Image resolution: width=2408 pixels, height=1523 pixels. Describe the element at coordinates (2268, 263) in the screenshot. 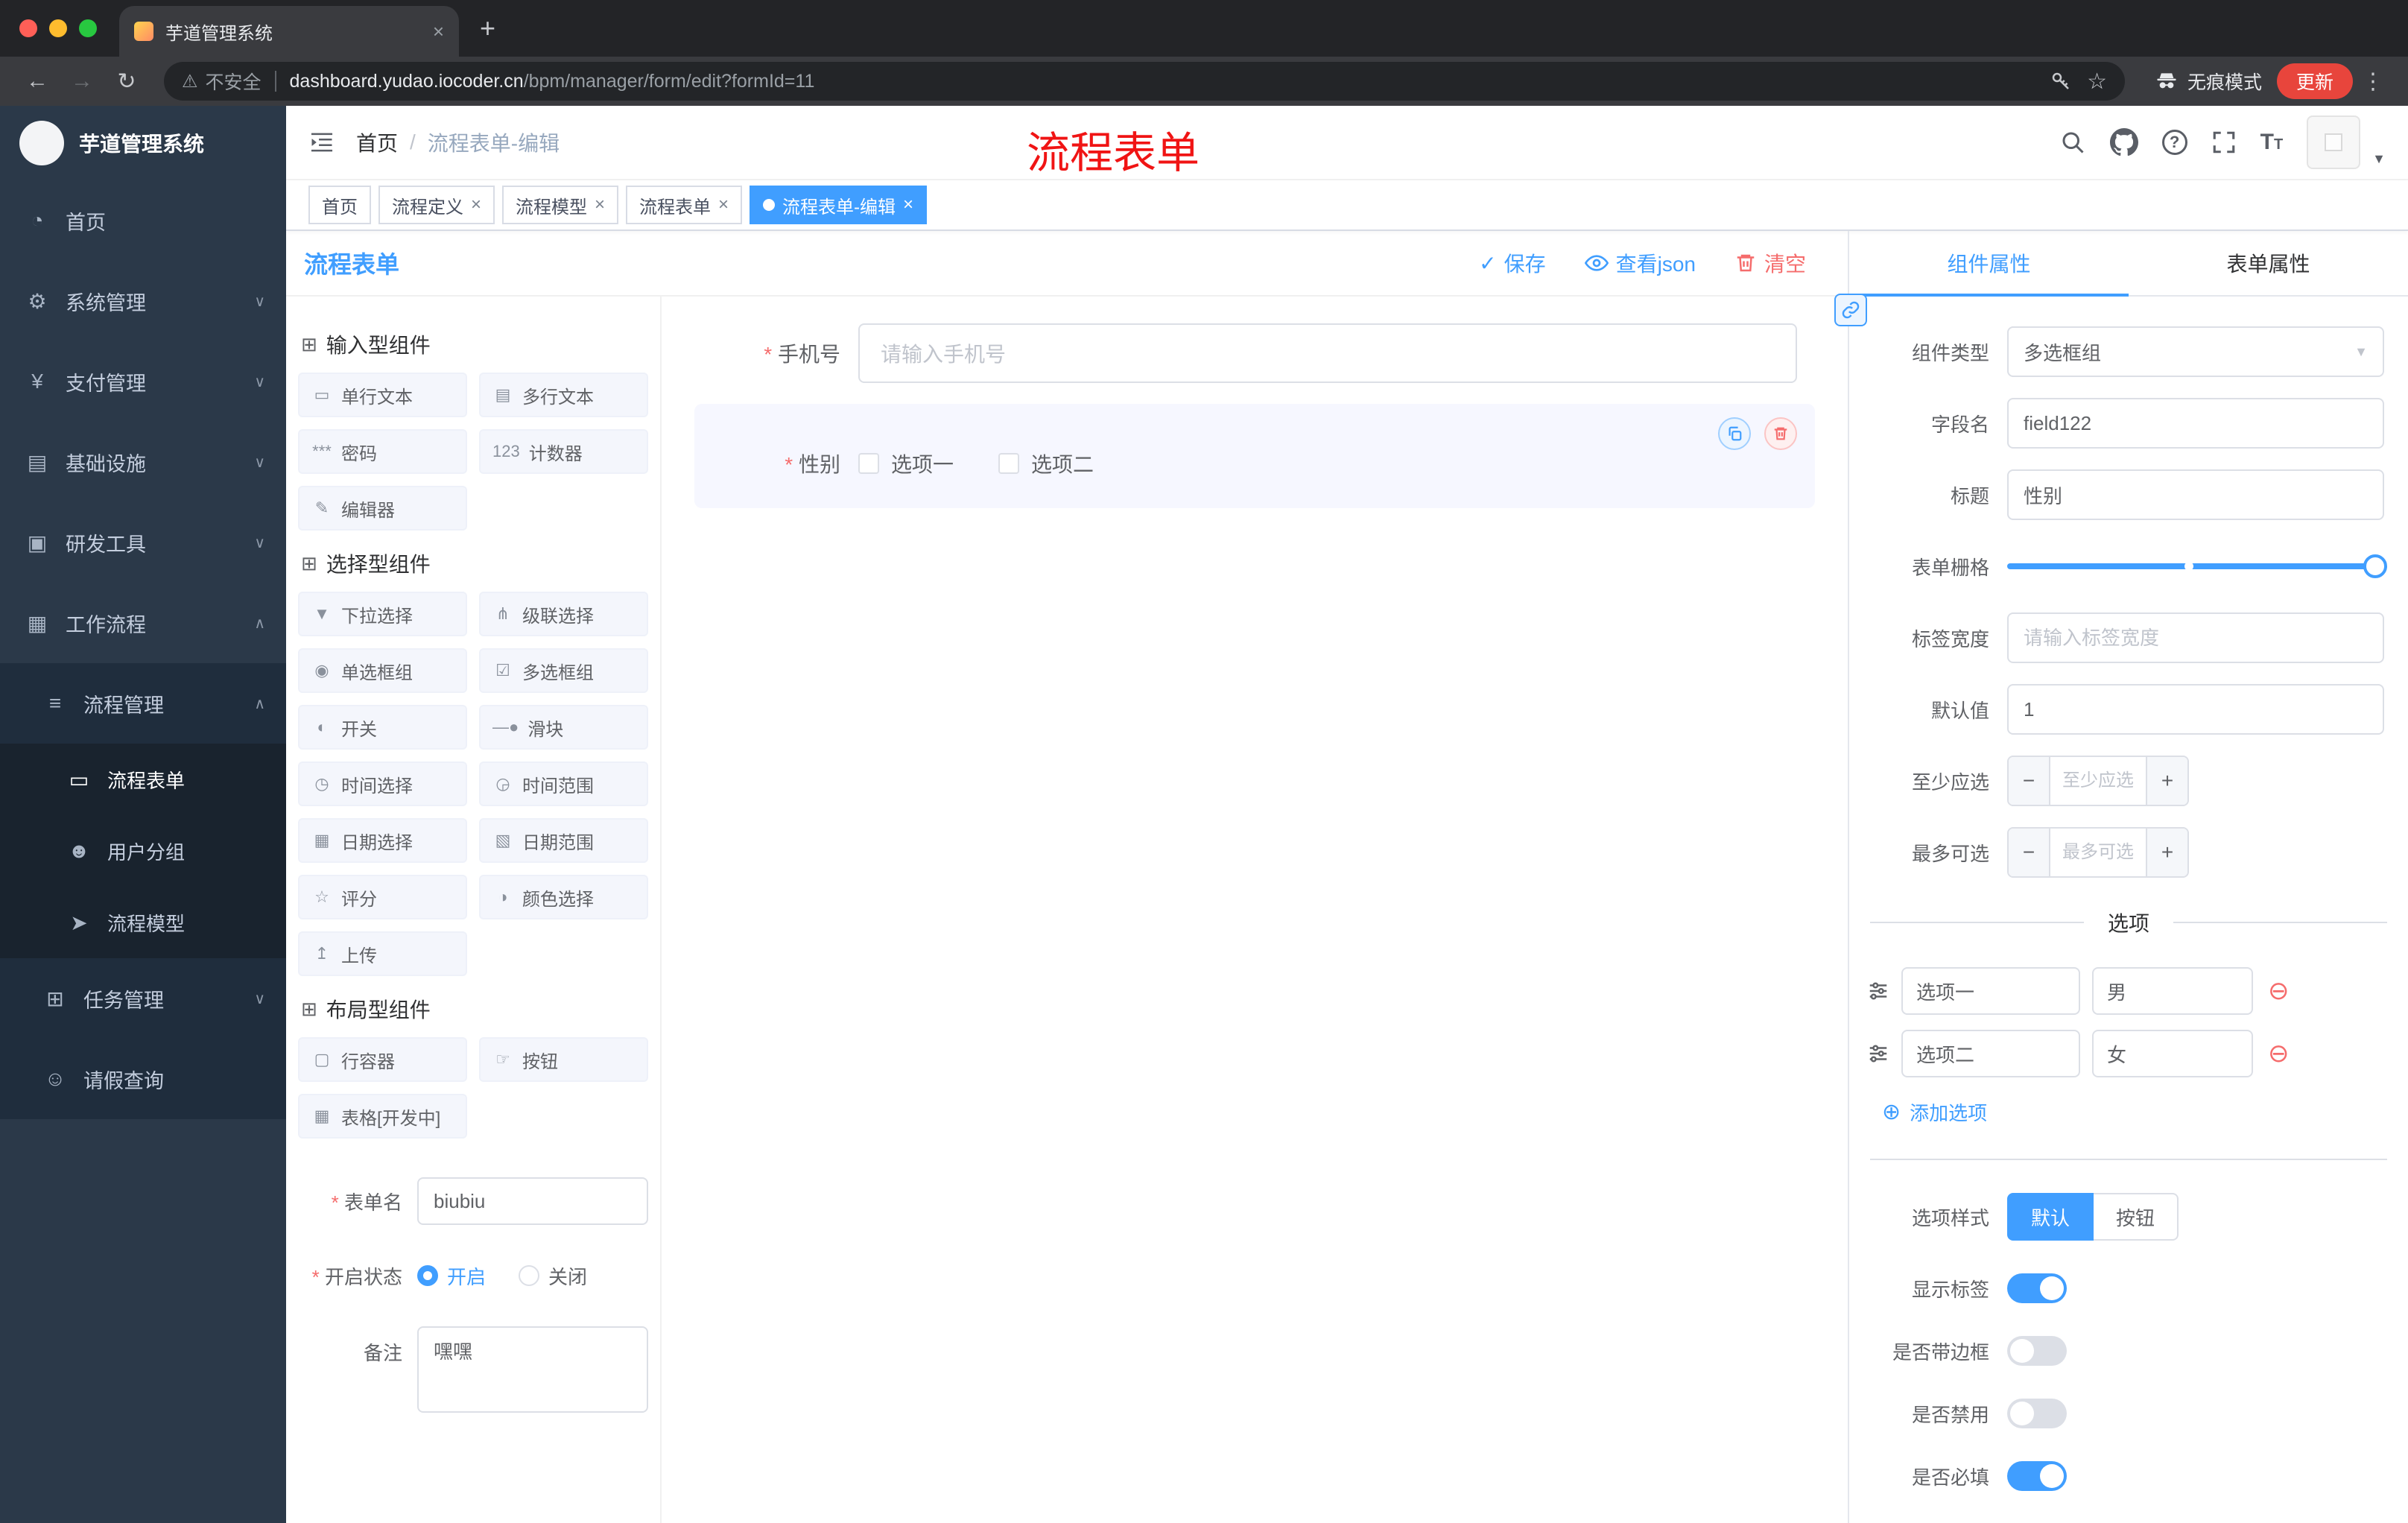

I see `tab-form-props: 表单属性` at that location.